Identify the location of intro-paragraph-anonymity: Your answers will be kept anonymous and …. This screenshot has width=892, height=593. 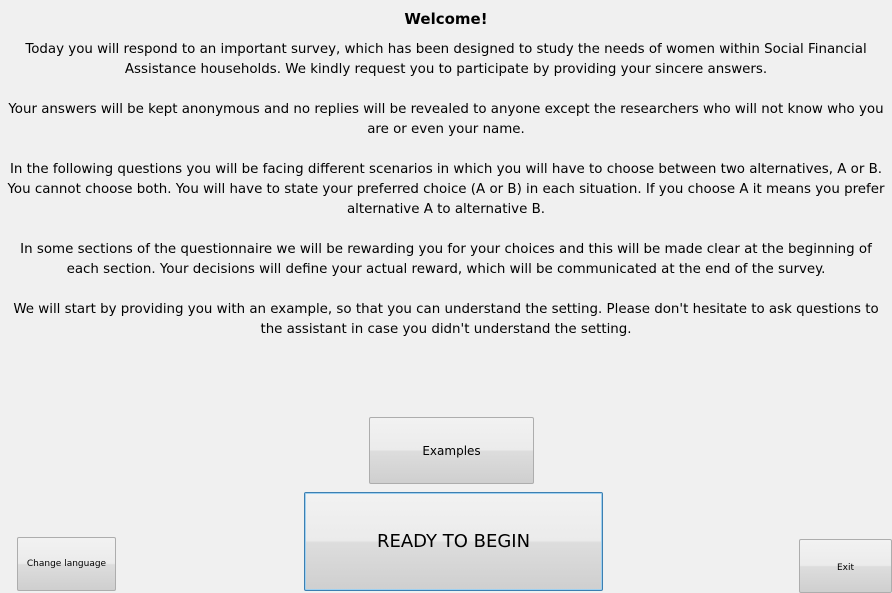
(446, 119).